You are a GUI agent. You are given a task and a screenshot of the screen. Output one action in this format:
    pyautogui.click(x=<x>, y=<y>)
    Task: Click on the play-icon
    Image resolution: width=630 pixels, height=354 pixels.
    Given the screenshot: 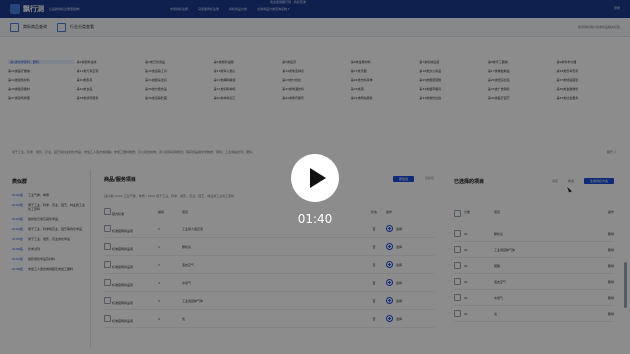 What is the action you would take?
    pyautogui.click(x=318, y=178)
    